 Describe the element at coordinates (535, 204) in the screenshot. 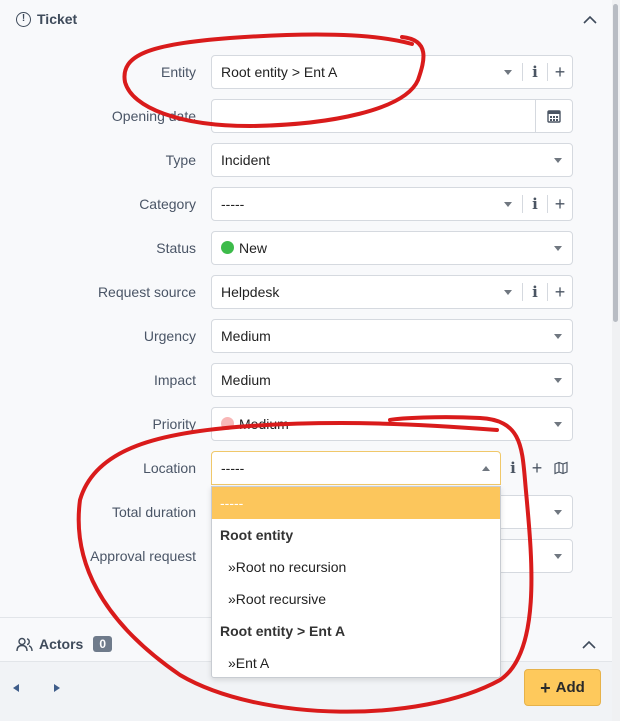

I see `category-info-button: i` at that location.